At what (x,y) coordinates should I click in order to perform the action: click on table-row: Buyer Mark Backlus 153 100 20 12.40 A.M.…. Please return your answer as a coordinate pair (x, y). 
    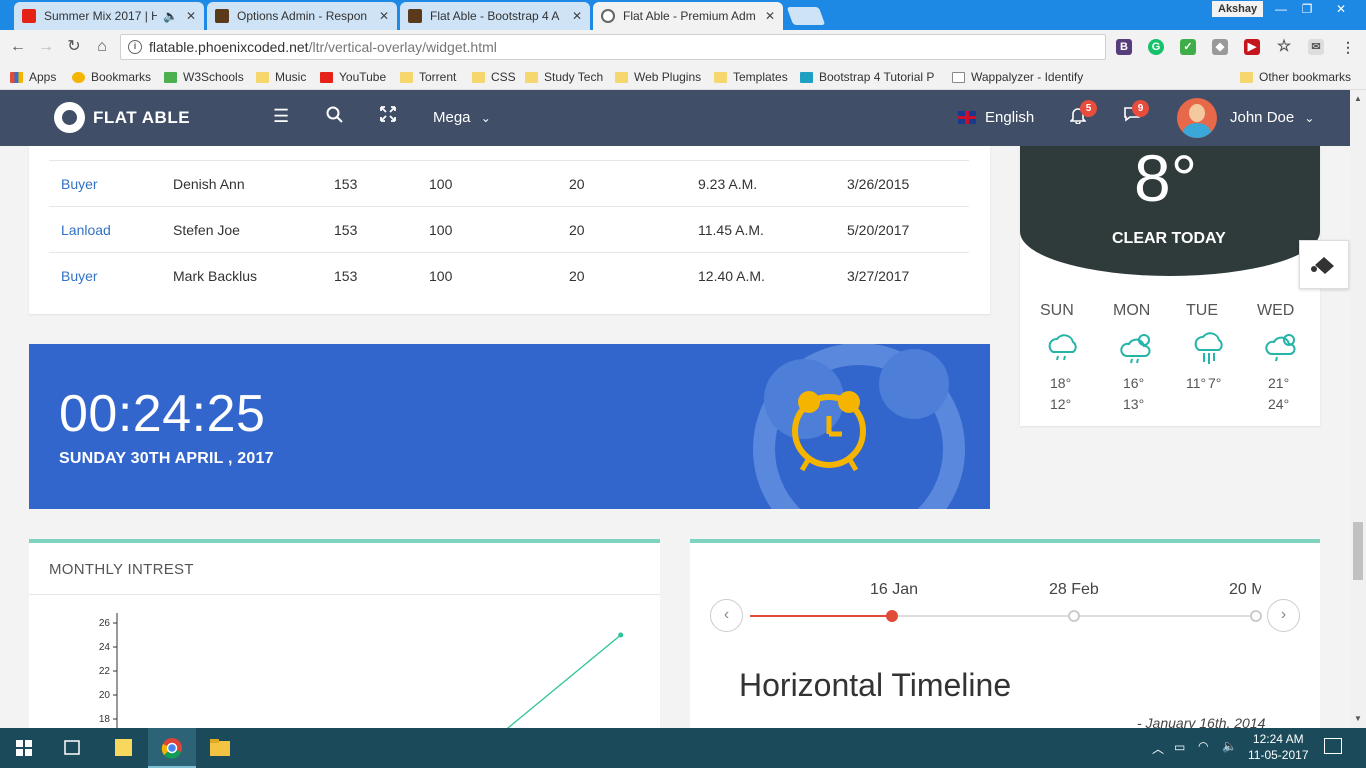
    Looking at the image, I should click on (509, 275).